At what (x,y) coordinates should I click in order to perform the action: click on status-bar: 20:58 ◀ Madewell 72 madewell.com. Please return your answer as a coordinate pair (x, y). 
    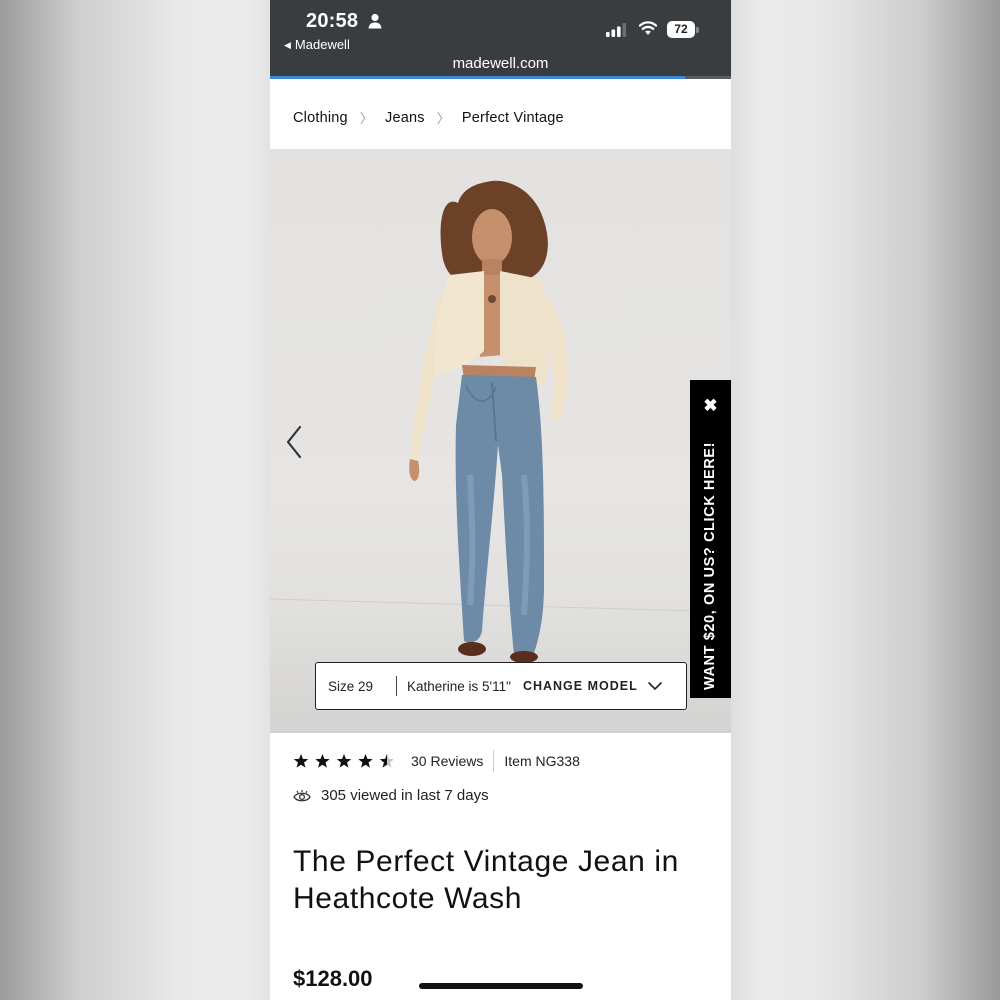
    Looking at the image, I should click on (500, 39).